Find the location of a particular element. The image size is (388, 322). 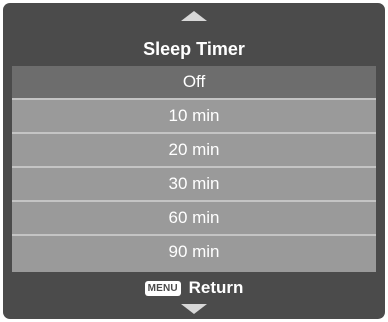

scroll-down-arrow-icon is located at coordinates (194, 309).